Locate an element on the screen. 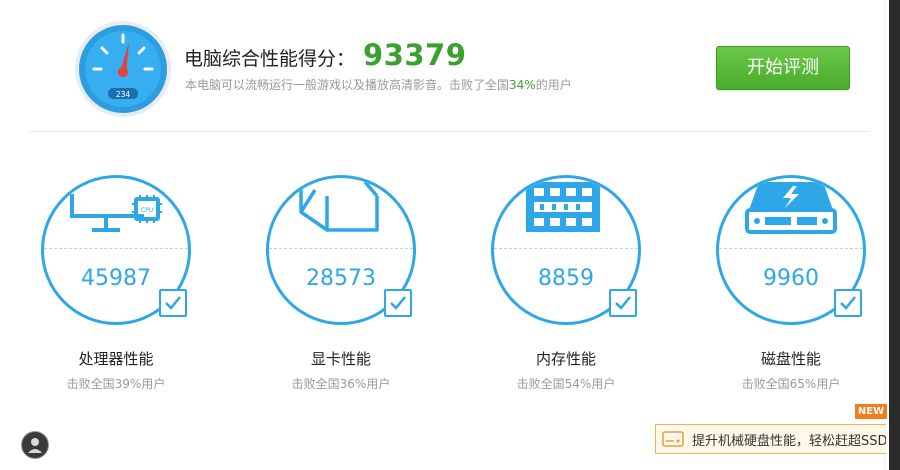 This screenshot has height=470, width=900. promo-text: 提升机械硬盘性能，轻松赶超SSD is located at coordinates (789, 439).